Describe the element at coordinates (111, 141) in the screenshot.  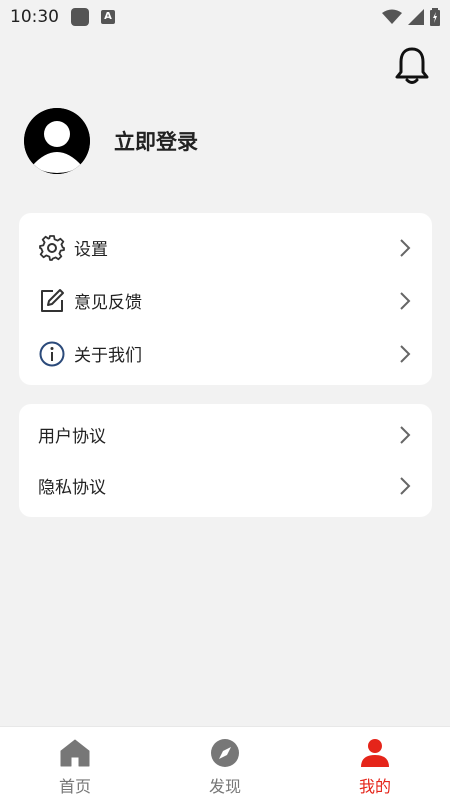
I see `profile-section: 立即登录` at that location.